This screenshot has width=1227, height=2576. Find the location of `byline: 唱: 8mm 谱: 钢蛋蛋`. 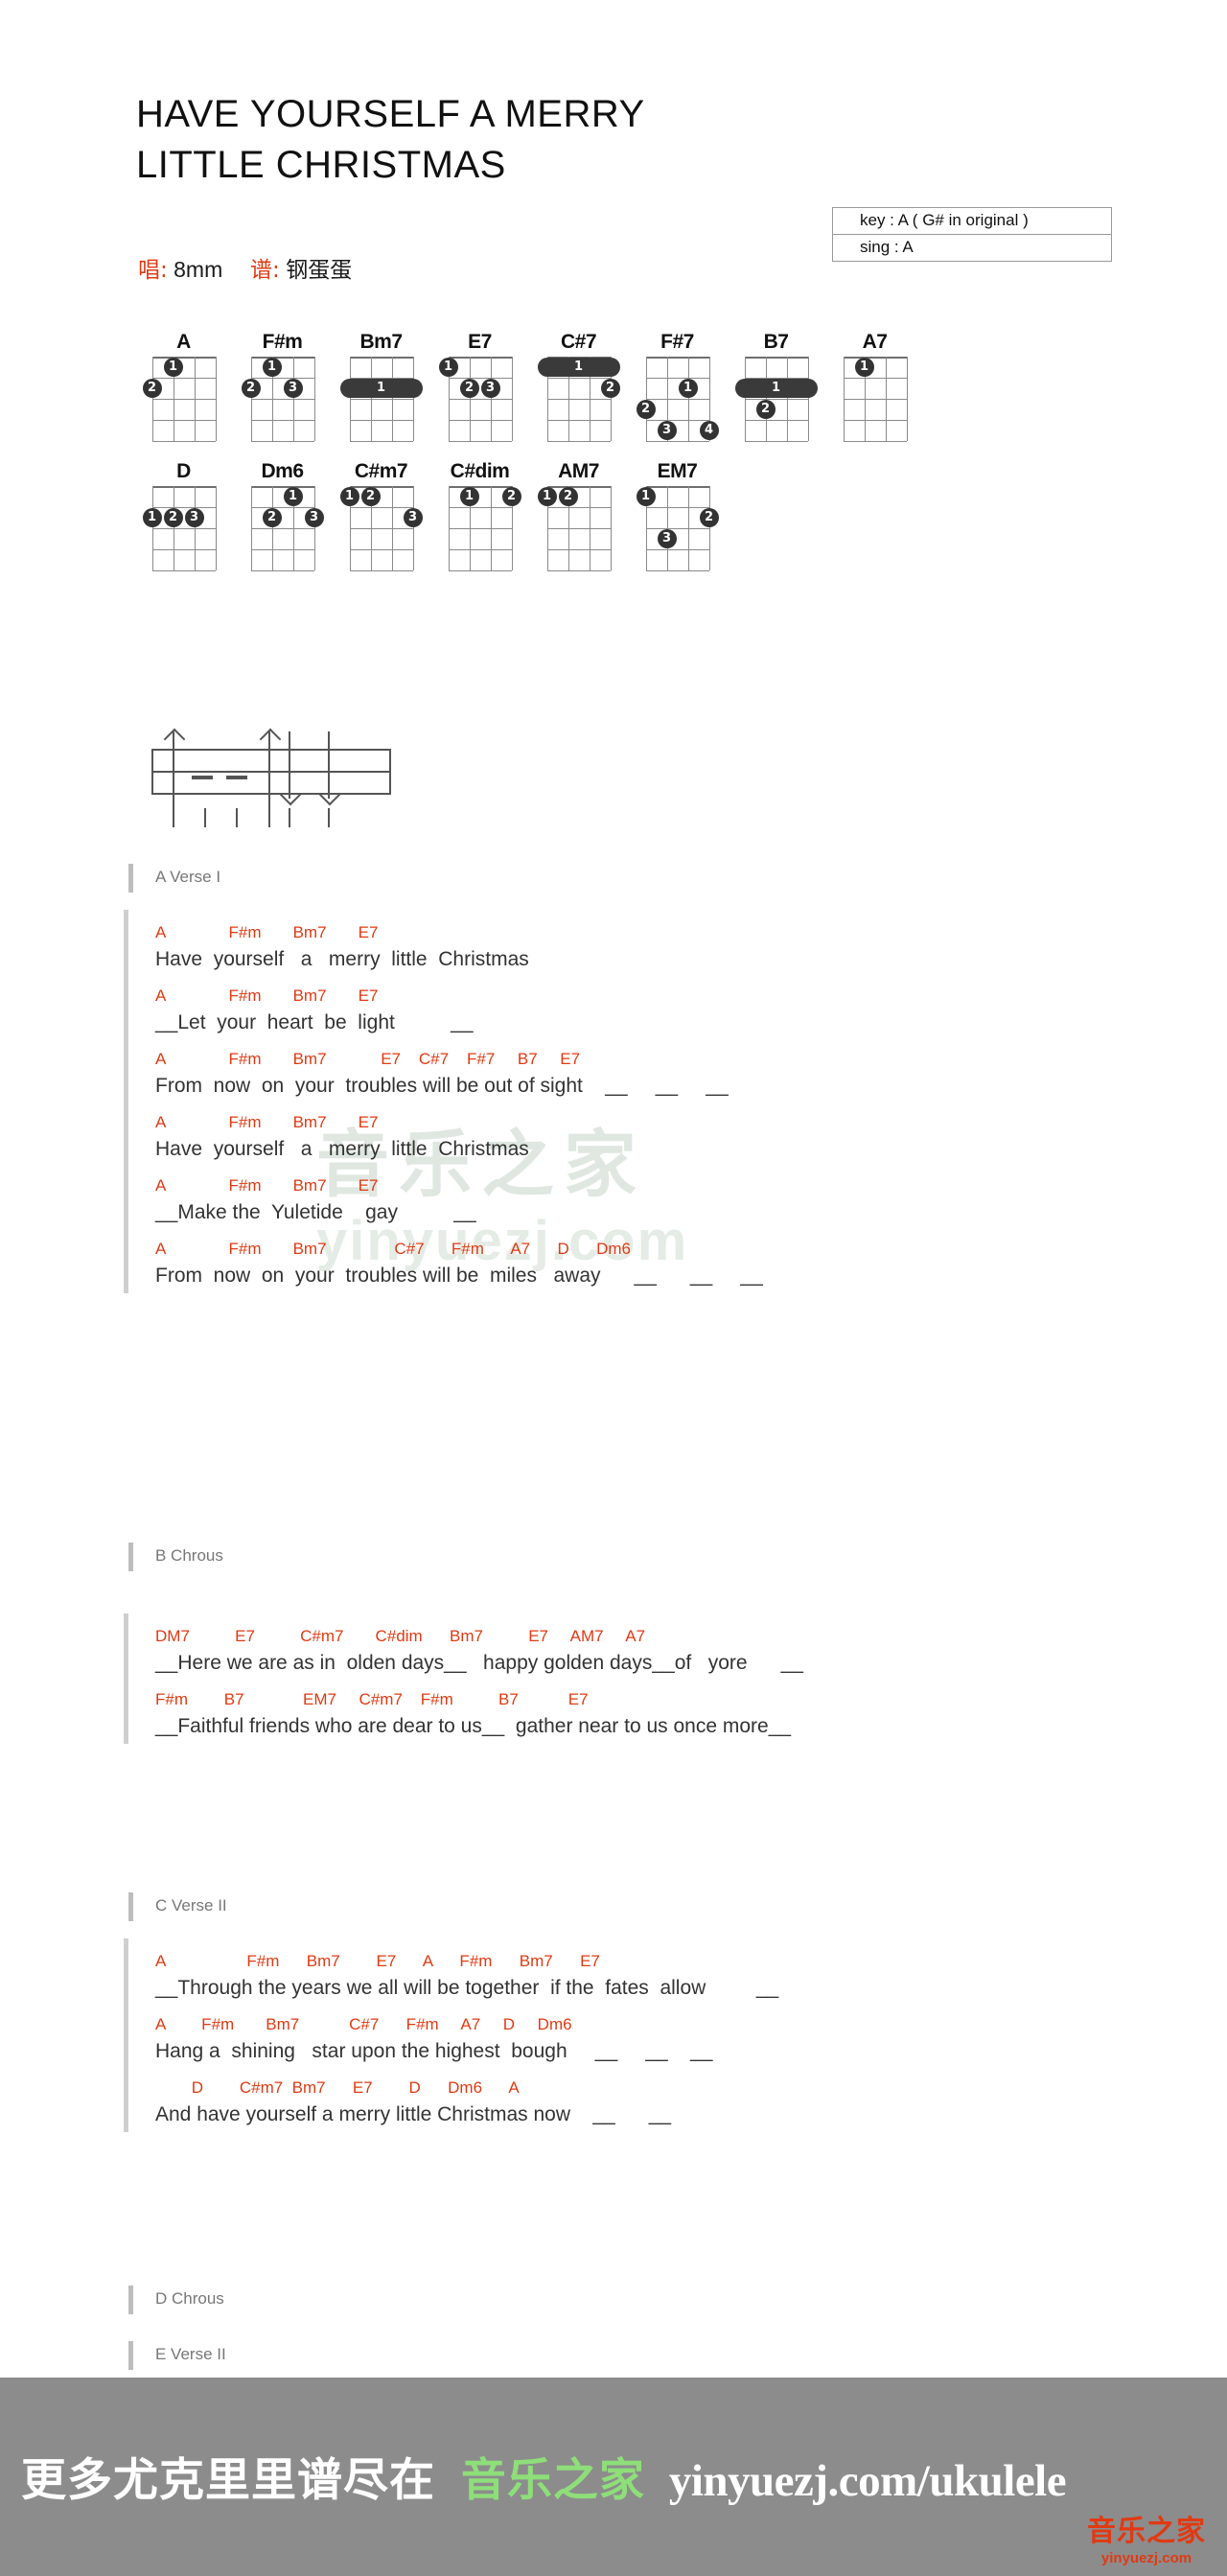

byline: 唱: 8mm 谱: 钢蛋蛋 is located at coordinates (245, 268).